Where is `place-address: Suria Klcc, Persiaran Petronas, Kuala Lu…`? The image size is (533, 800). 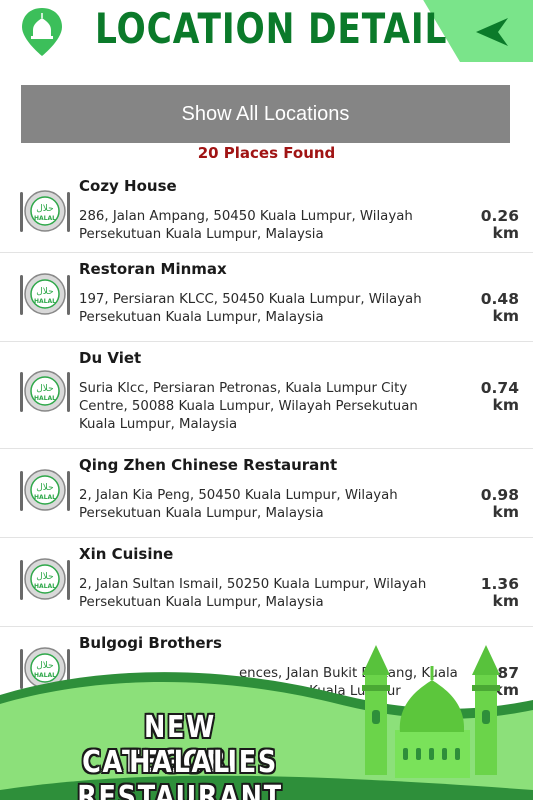
place-address: Suria Klcc, Persiaran Petronas, Kuala Lu… is located at coordinates (248, 406).